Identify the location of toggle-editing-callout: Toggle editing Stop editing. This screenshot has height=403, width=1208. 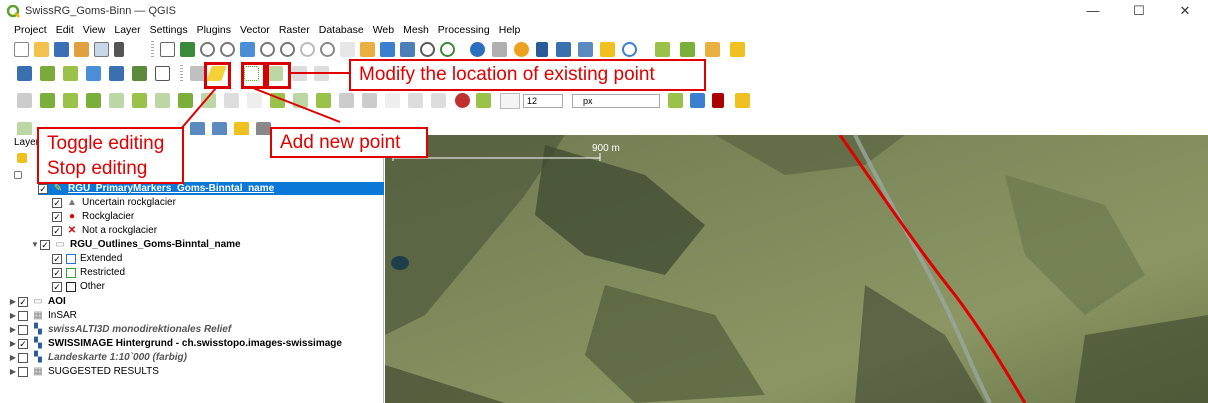
(110, 155).